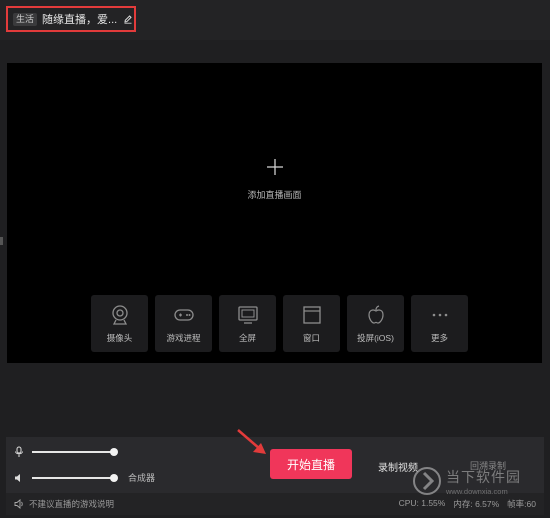  Describe the element at coordinates (476, 504) in the screenshot. I see `memory-usage: 内存: 6.57%` at that location.